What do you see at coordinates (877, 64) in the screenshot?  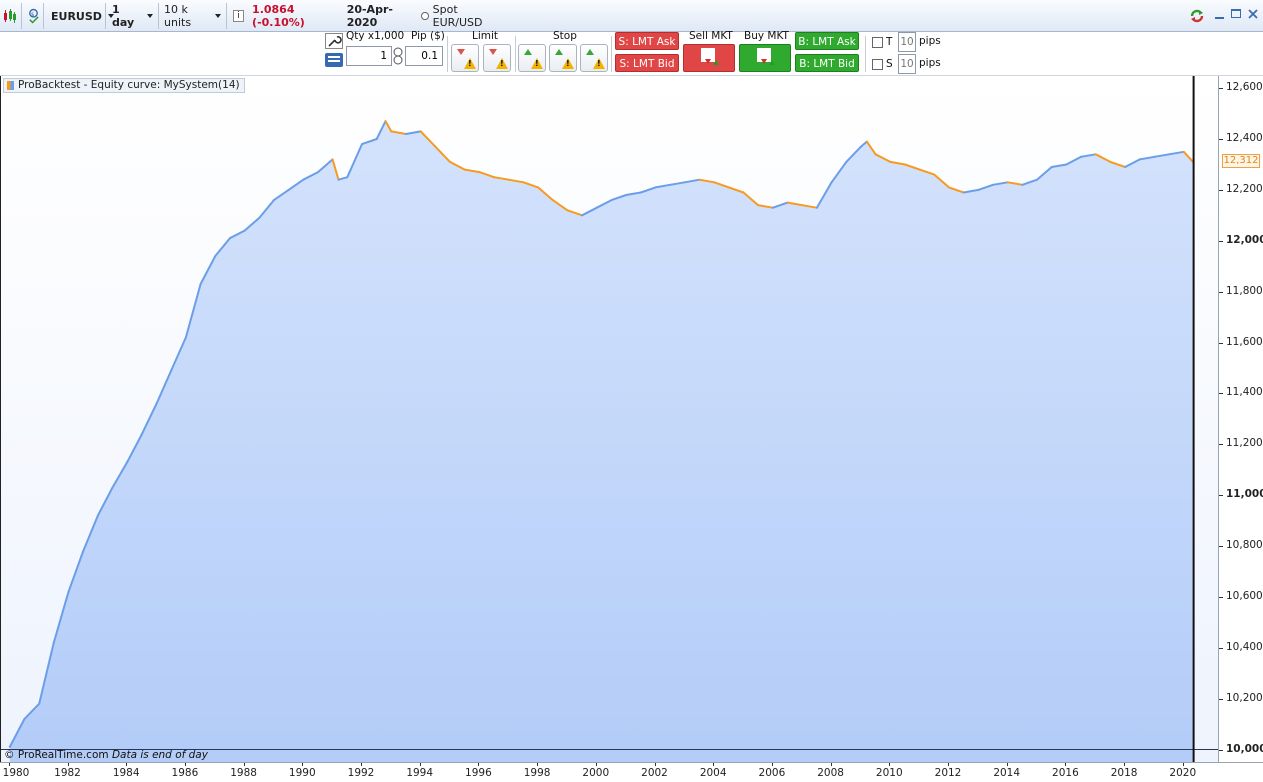 I see `stop-loss-checkbox` at bounding box center [877, 64].